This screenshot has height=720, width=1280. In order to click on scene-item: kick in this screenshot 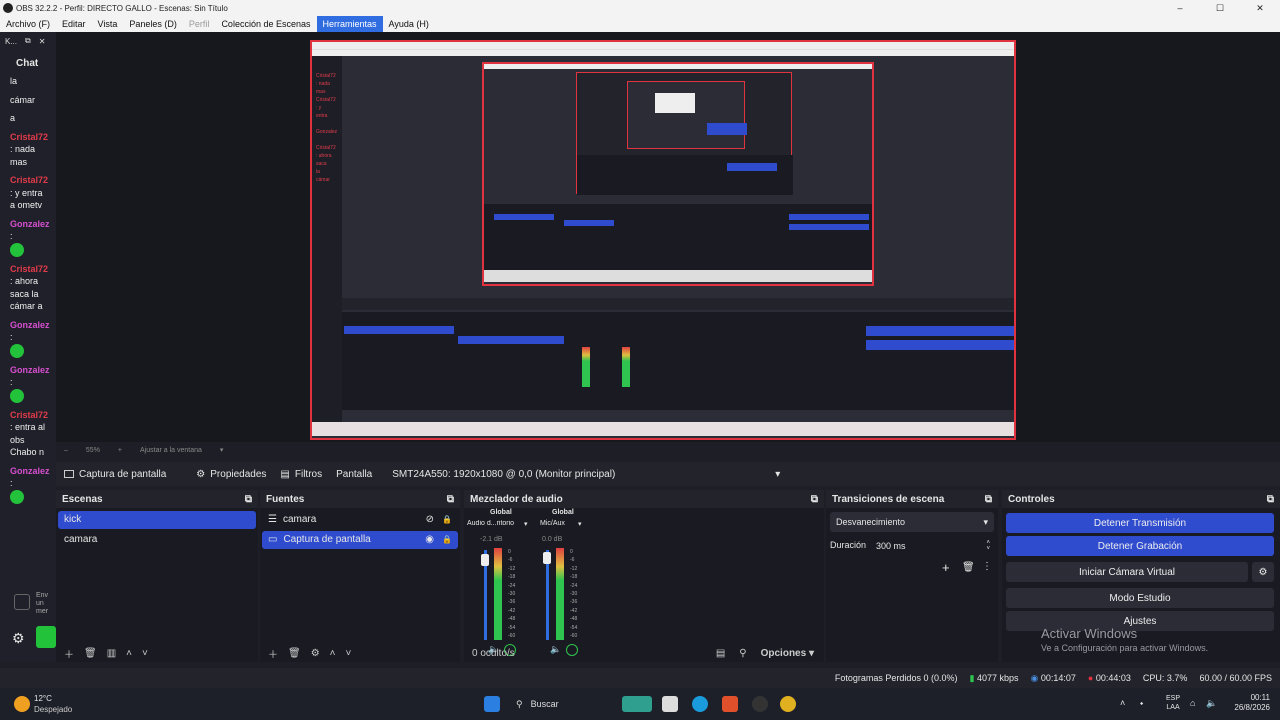, I will do `click(157, 520)`.